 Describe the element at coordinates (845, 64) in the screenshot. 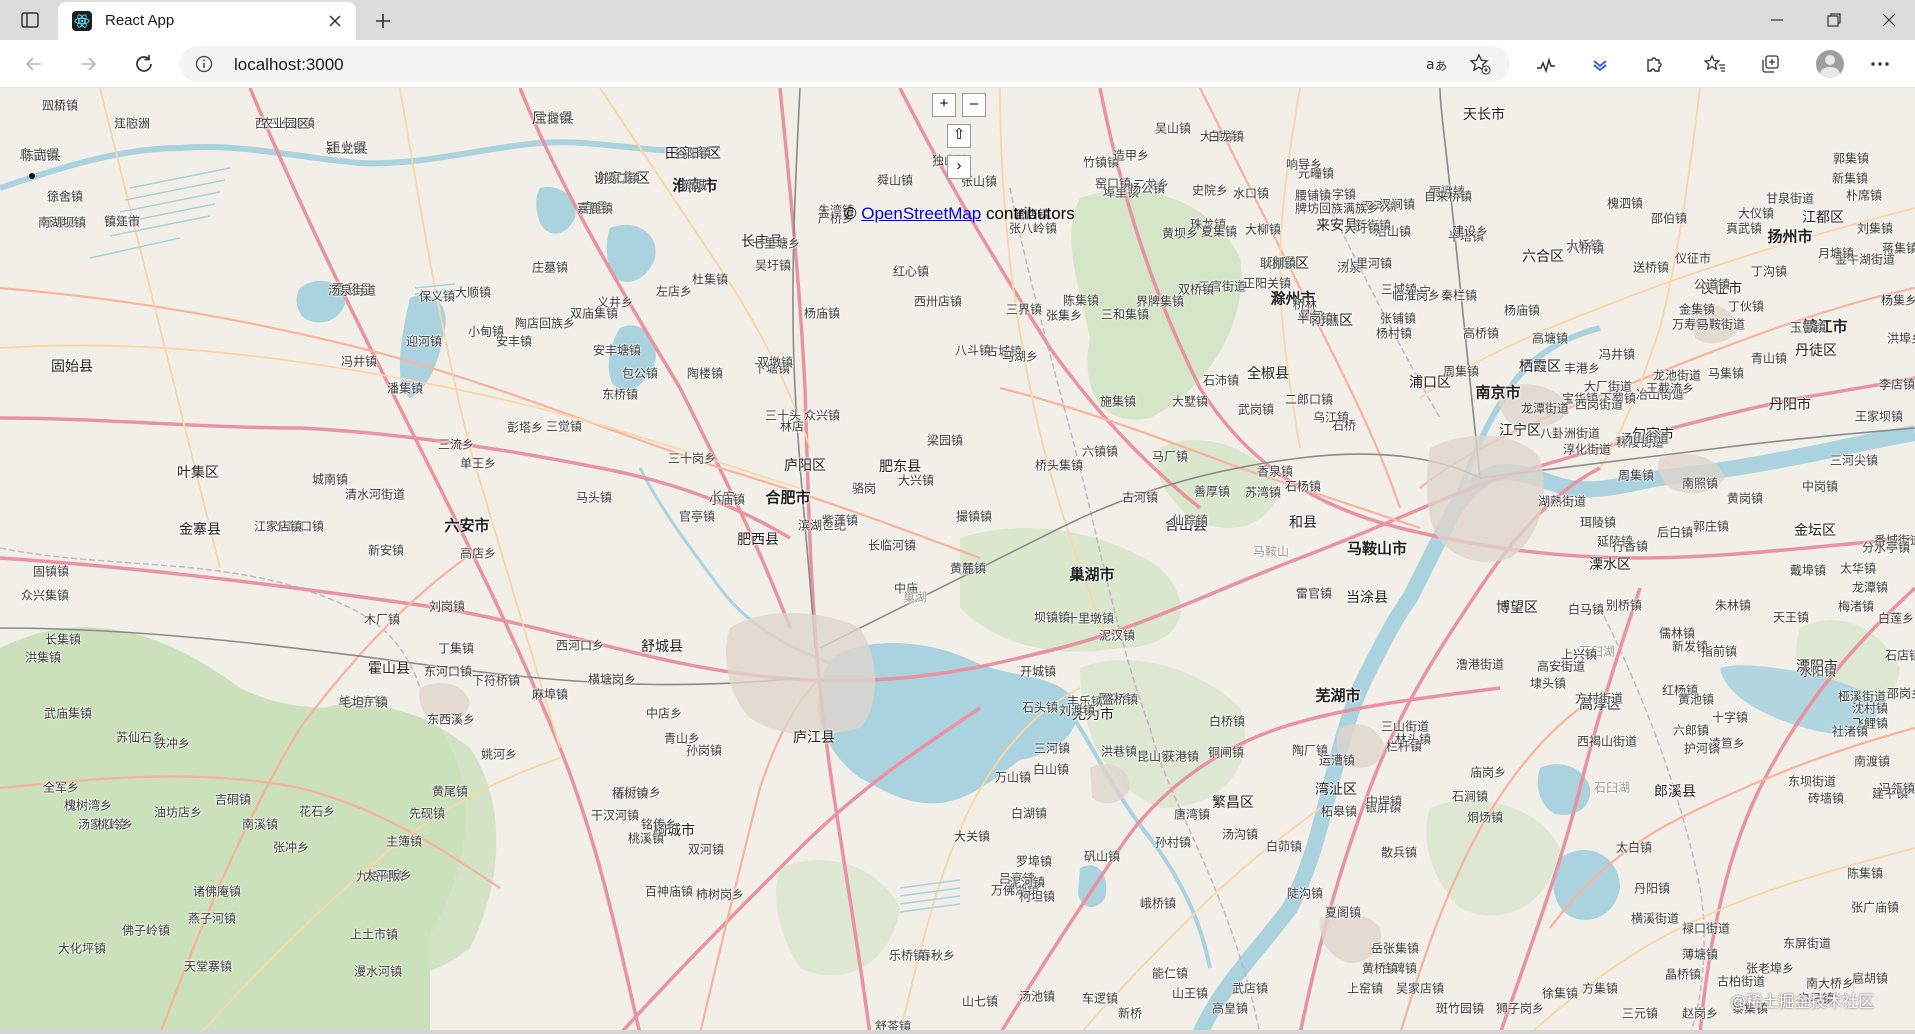

I see `address-bar: localhost:3000 aあ` at that location.